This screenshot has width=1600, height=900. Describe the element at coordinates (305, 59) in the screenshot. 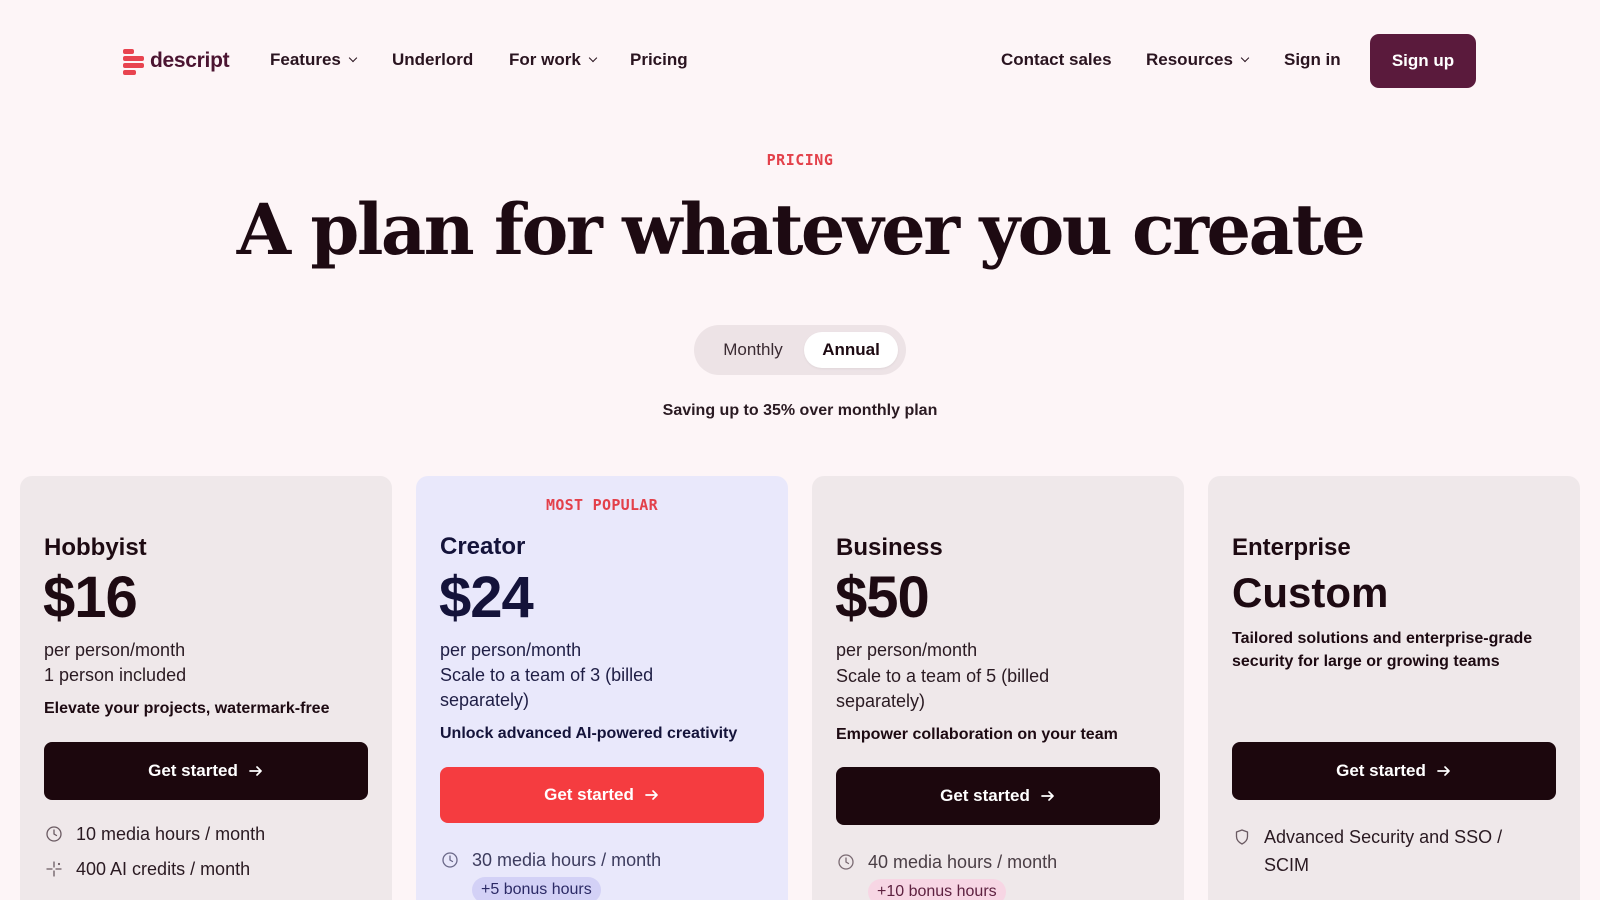

I see `nav-features-label: Features` at that location.